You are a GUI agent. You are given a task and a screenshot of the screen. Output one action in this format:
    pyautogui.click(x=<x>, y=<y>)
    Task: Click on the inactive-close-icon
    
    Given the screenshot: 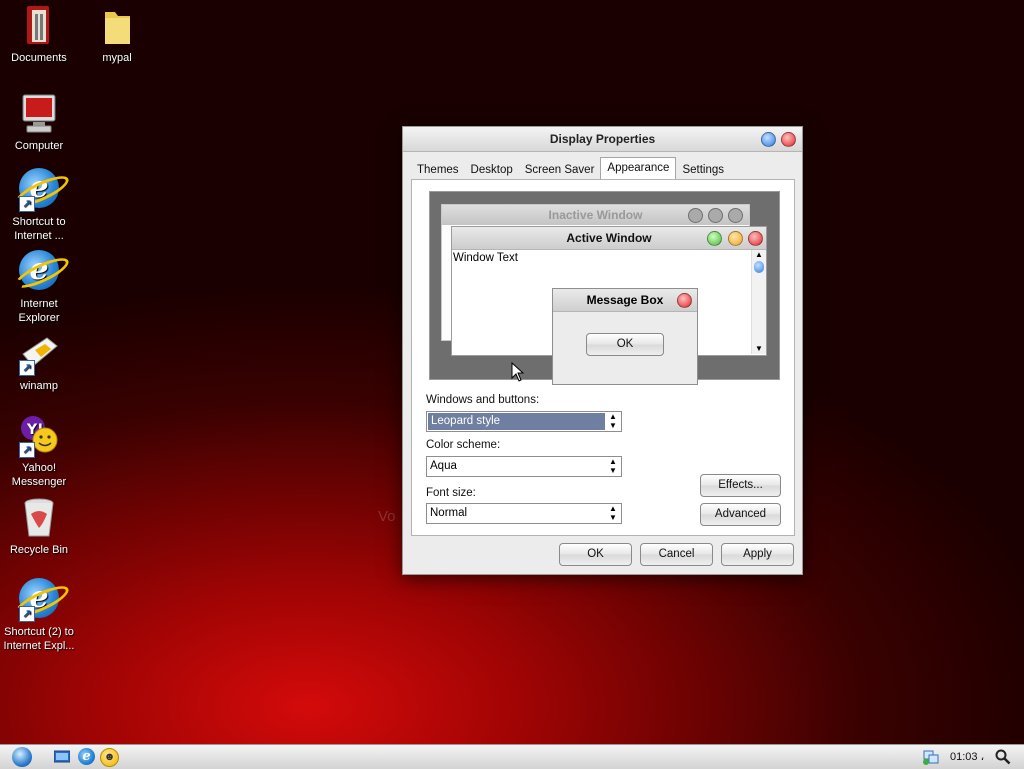 What is the action you would take?
    pyautogui.click(x=735, y=215)
    